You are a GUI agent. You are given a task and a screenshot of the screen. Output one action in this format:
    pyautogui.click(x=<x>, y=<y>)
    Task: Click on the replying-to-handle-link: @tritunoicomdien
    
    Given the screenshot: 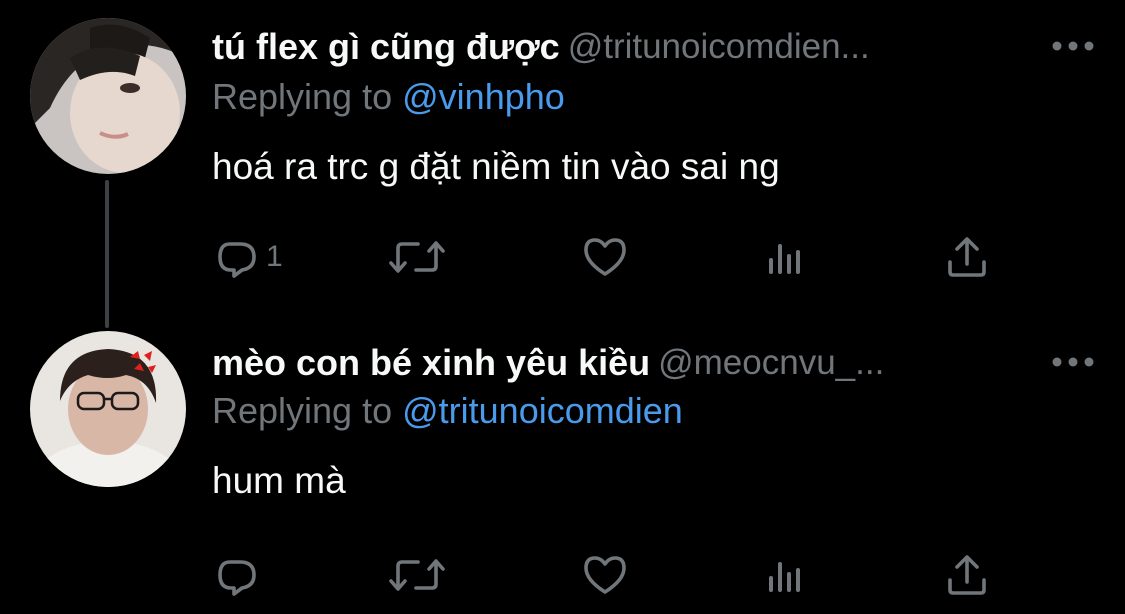 What is the action you would take?
    pyautogui.click(x=542, y=410)
    